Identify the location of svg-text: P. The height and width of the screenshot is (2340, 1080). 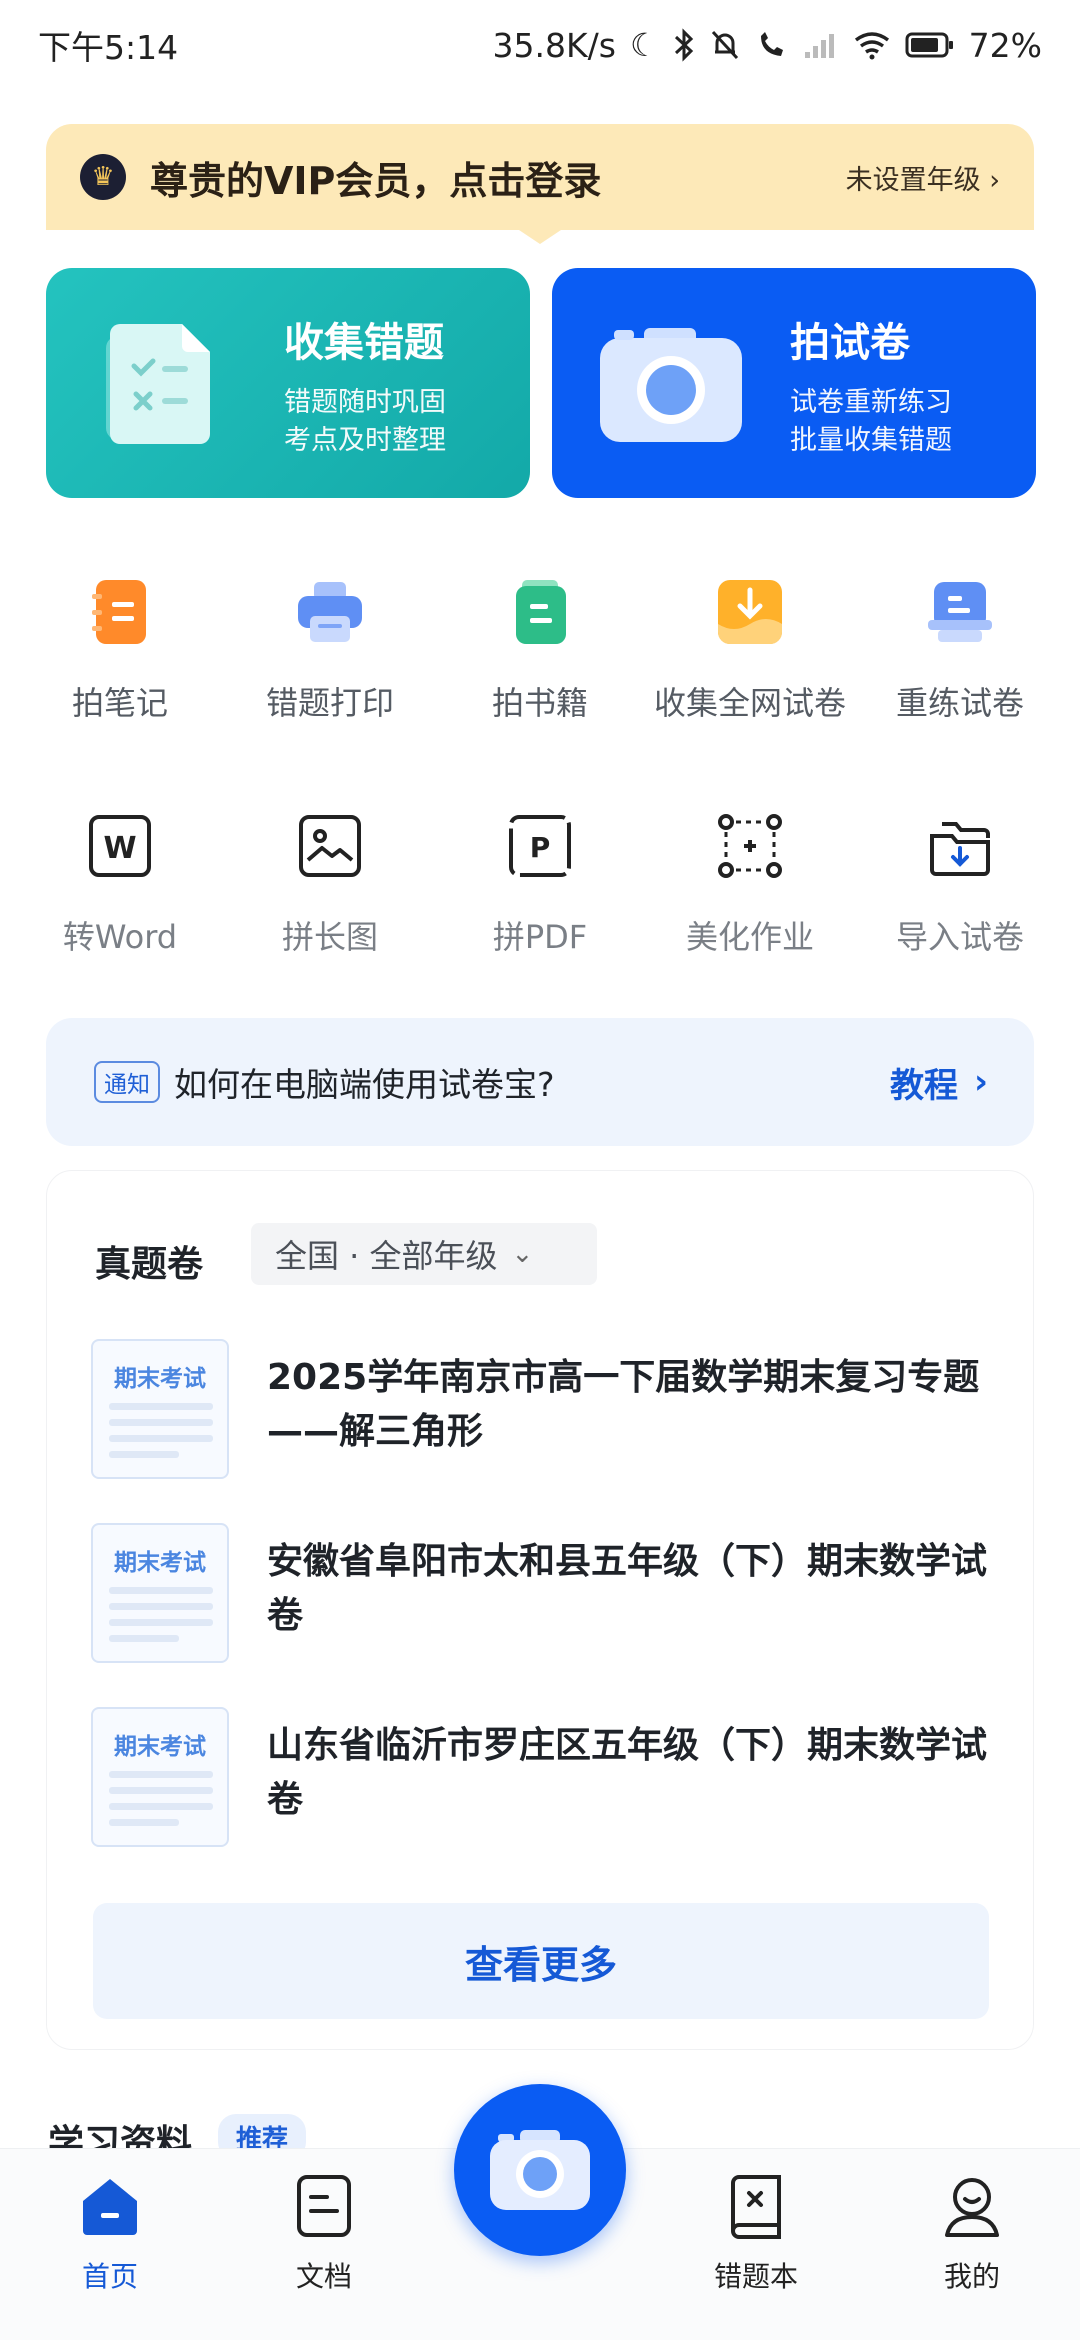
(540, 847).